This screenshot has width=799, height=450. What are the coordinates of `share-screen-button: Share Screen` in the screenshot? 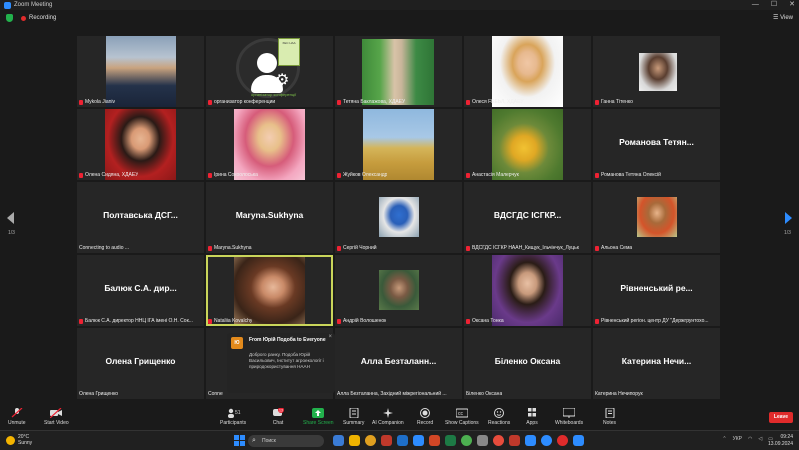 It's located at (318, 417).